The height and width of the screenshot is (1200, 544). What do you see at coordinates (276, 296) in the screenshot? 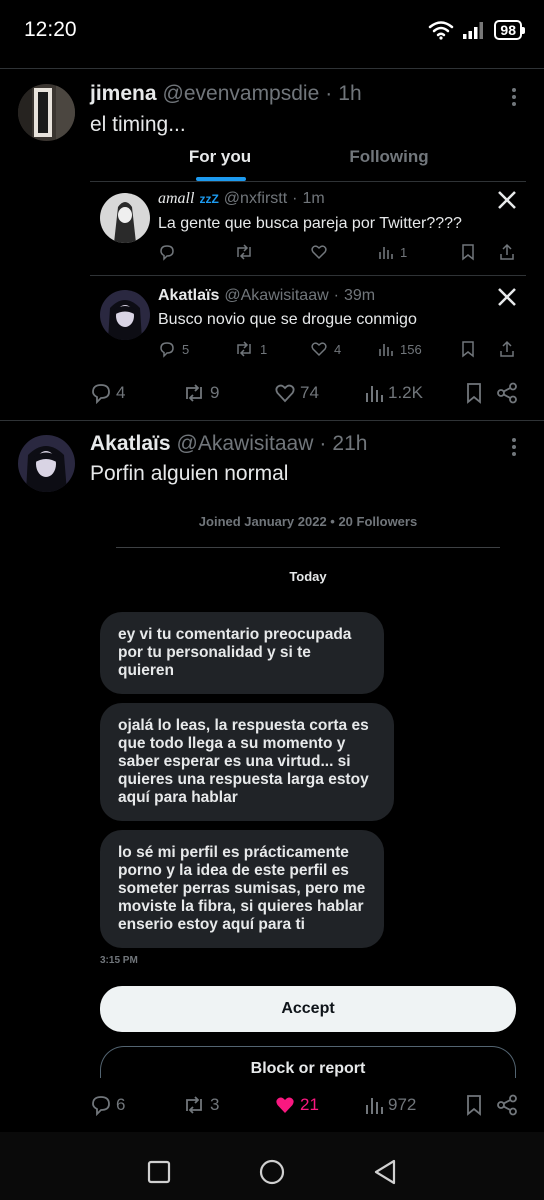
I see `quoted-author-handle: @Akawisitaaw` at bounding box center [276, 296].